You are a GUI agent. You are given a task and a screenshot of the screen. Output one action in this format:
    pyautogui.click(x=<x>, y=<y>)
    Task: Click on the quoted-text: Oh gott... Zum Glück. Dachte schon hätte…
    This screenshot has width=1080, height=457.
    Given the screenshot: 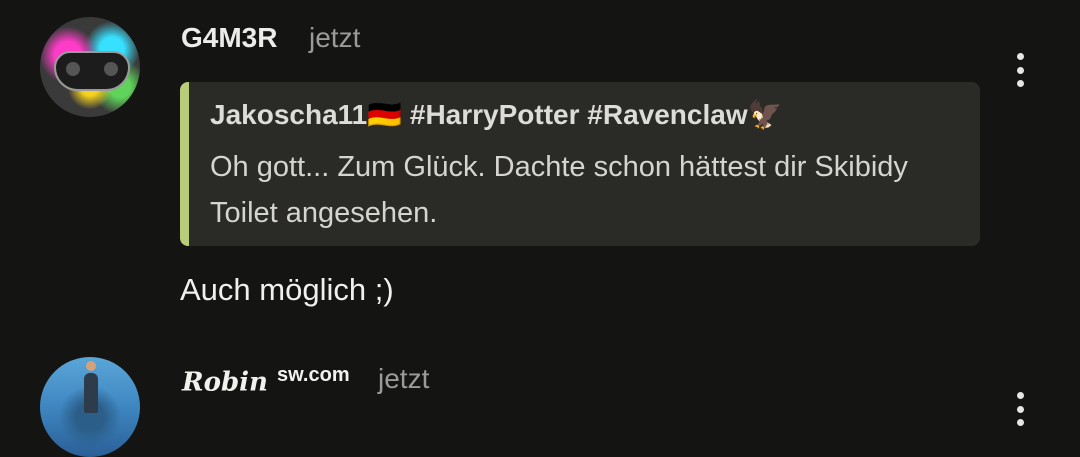 What is the action you would take?
    pyautogui.click(x=559, y=190)
    